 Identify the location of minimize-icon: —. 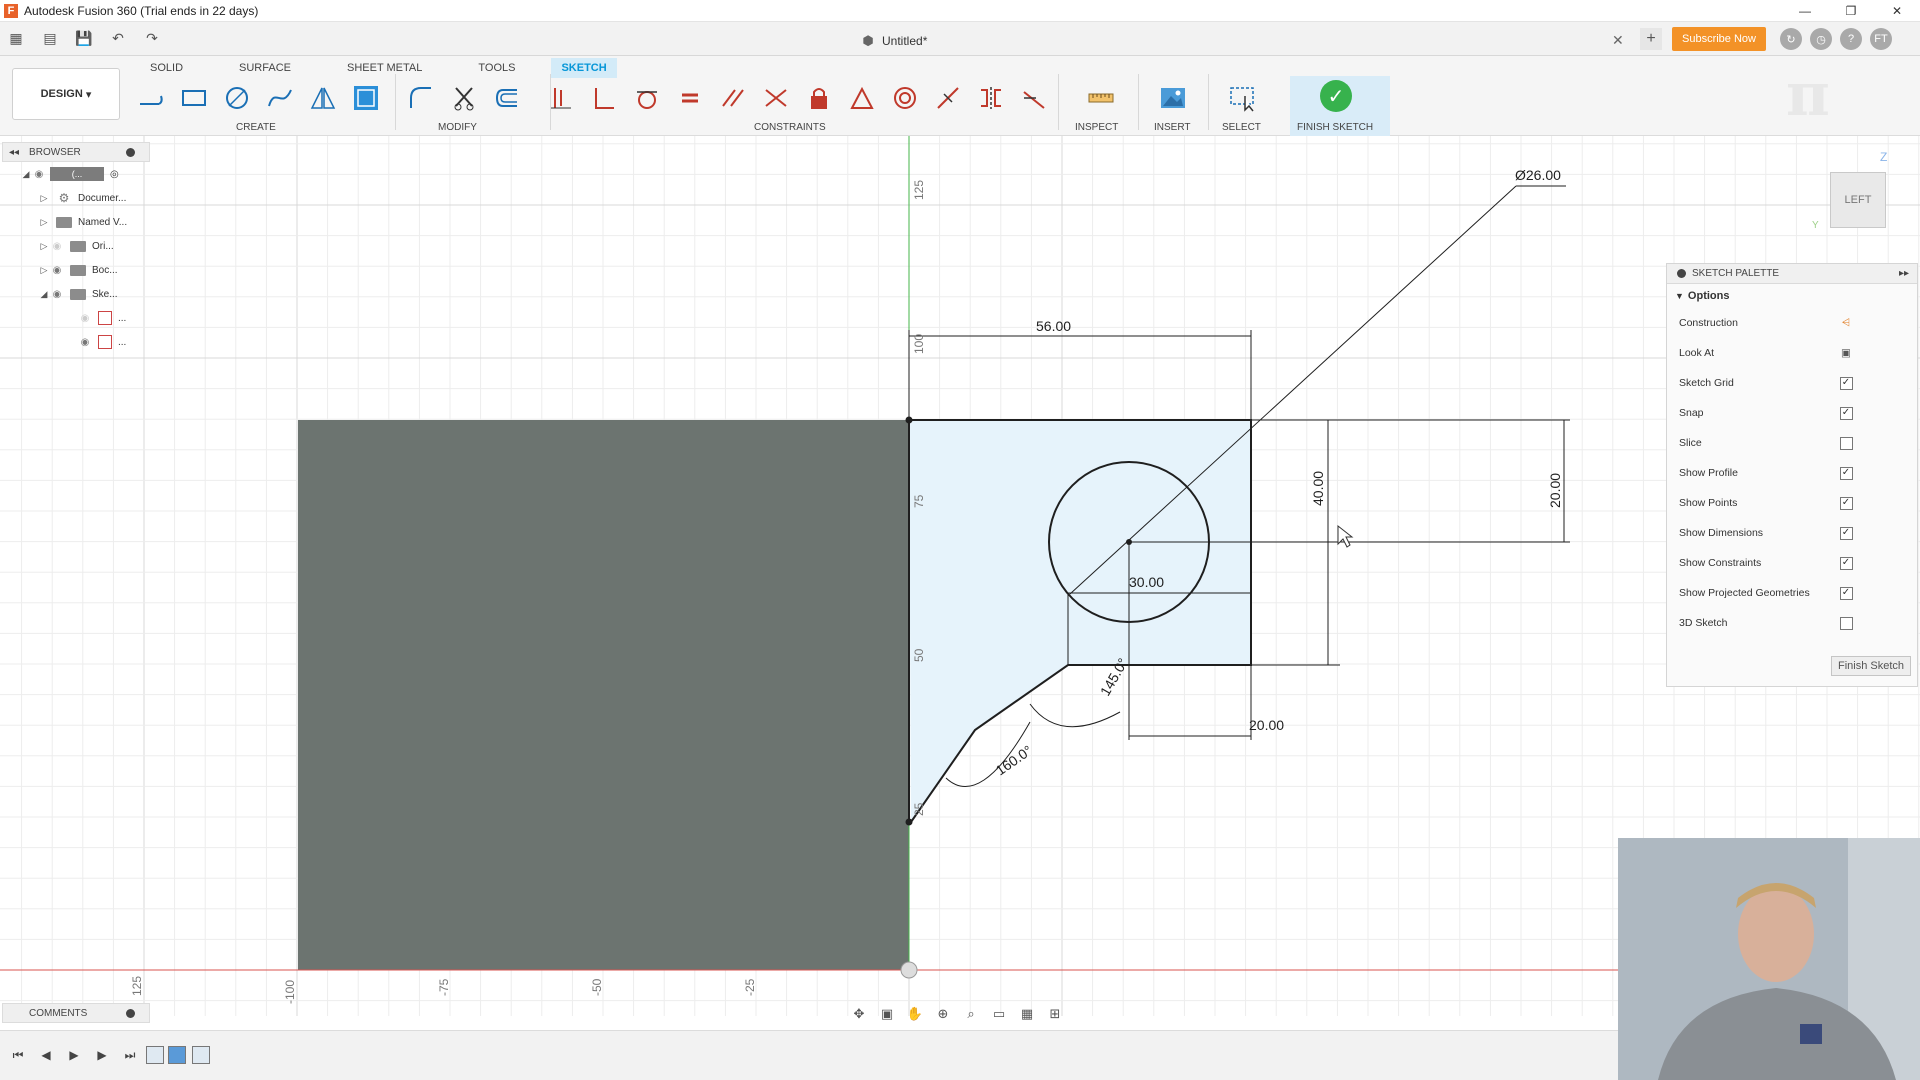
(1805, 11).